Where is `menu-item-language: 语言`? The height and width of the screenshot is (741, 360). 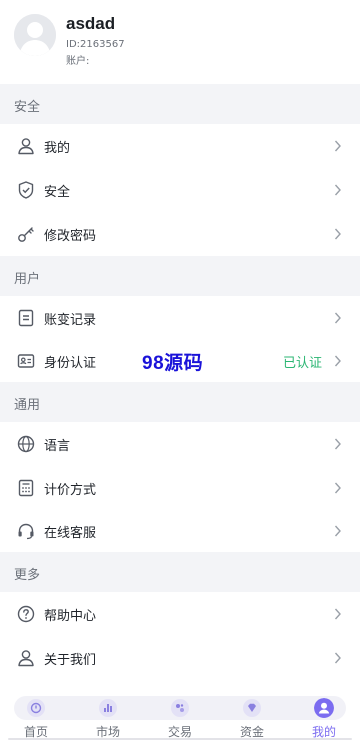 menu-item-language: 语言 is located at coordinates (180, 444).